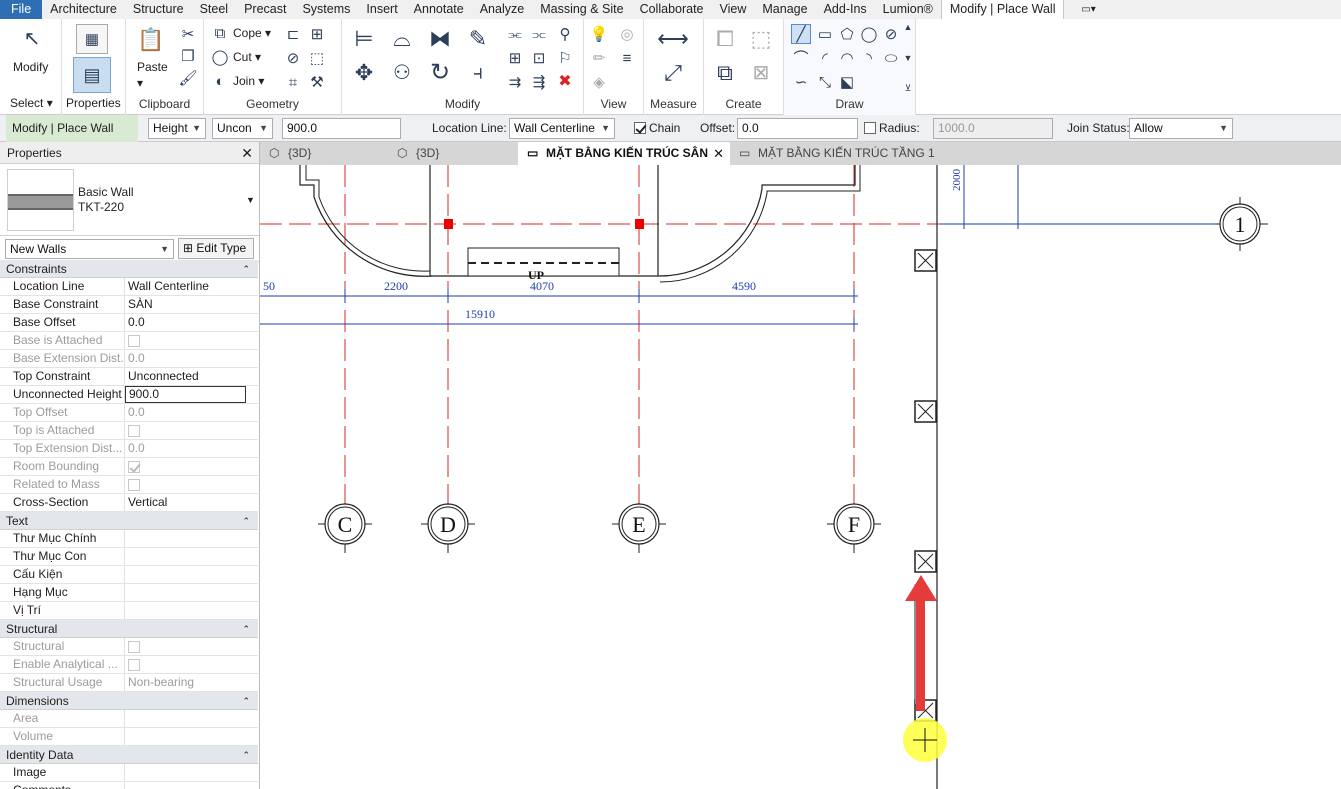 This screenshot has width=1341, height=789. Describe the element at coordinates (185, 394) in the screenshot. I see `property-value: 900.0` at that location.